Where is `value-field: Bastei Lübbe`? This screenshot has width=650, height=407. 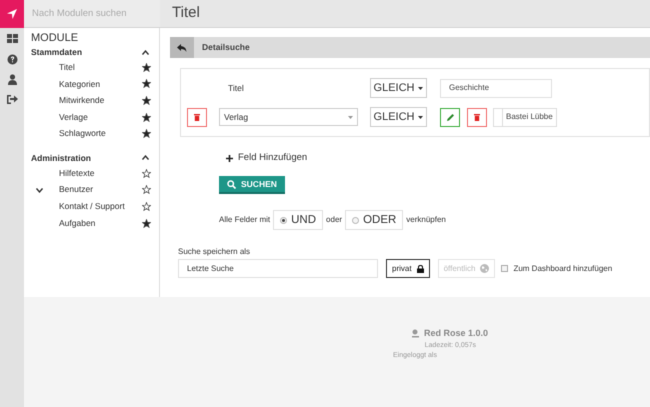 value-field: Bastei Lübbe is located at coordinates (525, 117).